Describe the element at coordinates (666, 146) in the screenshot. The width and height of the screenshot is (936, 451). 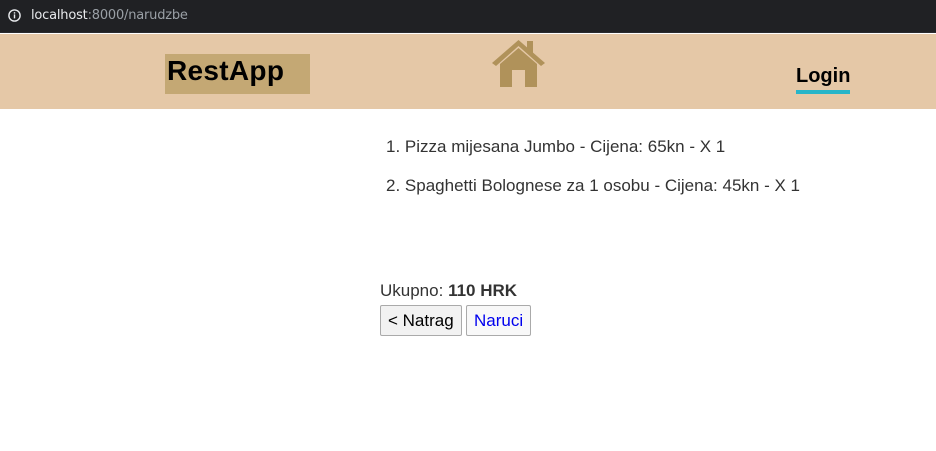
I see `item-price: 65kn` at that location.